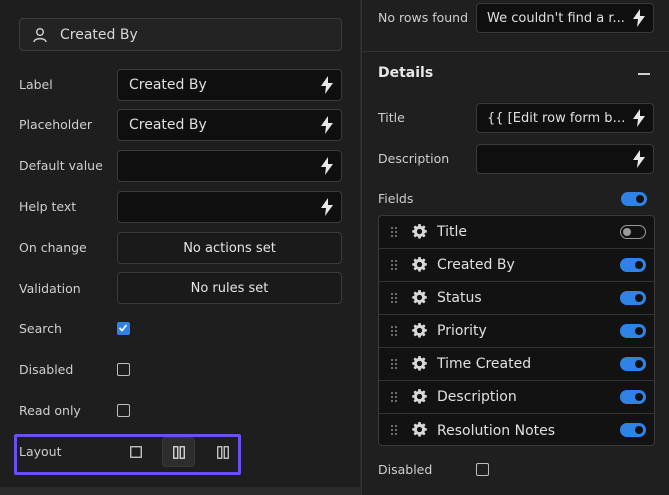 This screenshot has width=669, height=495. I want to click on read-only-checkbox, so click(123, 410).